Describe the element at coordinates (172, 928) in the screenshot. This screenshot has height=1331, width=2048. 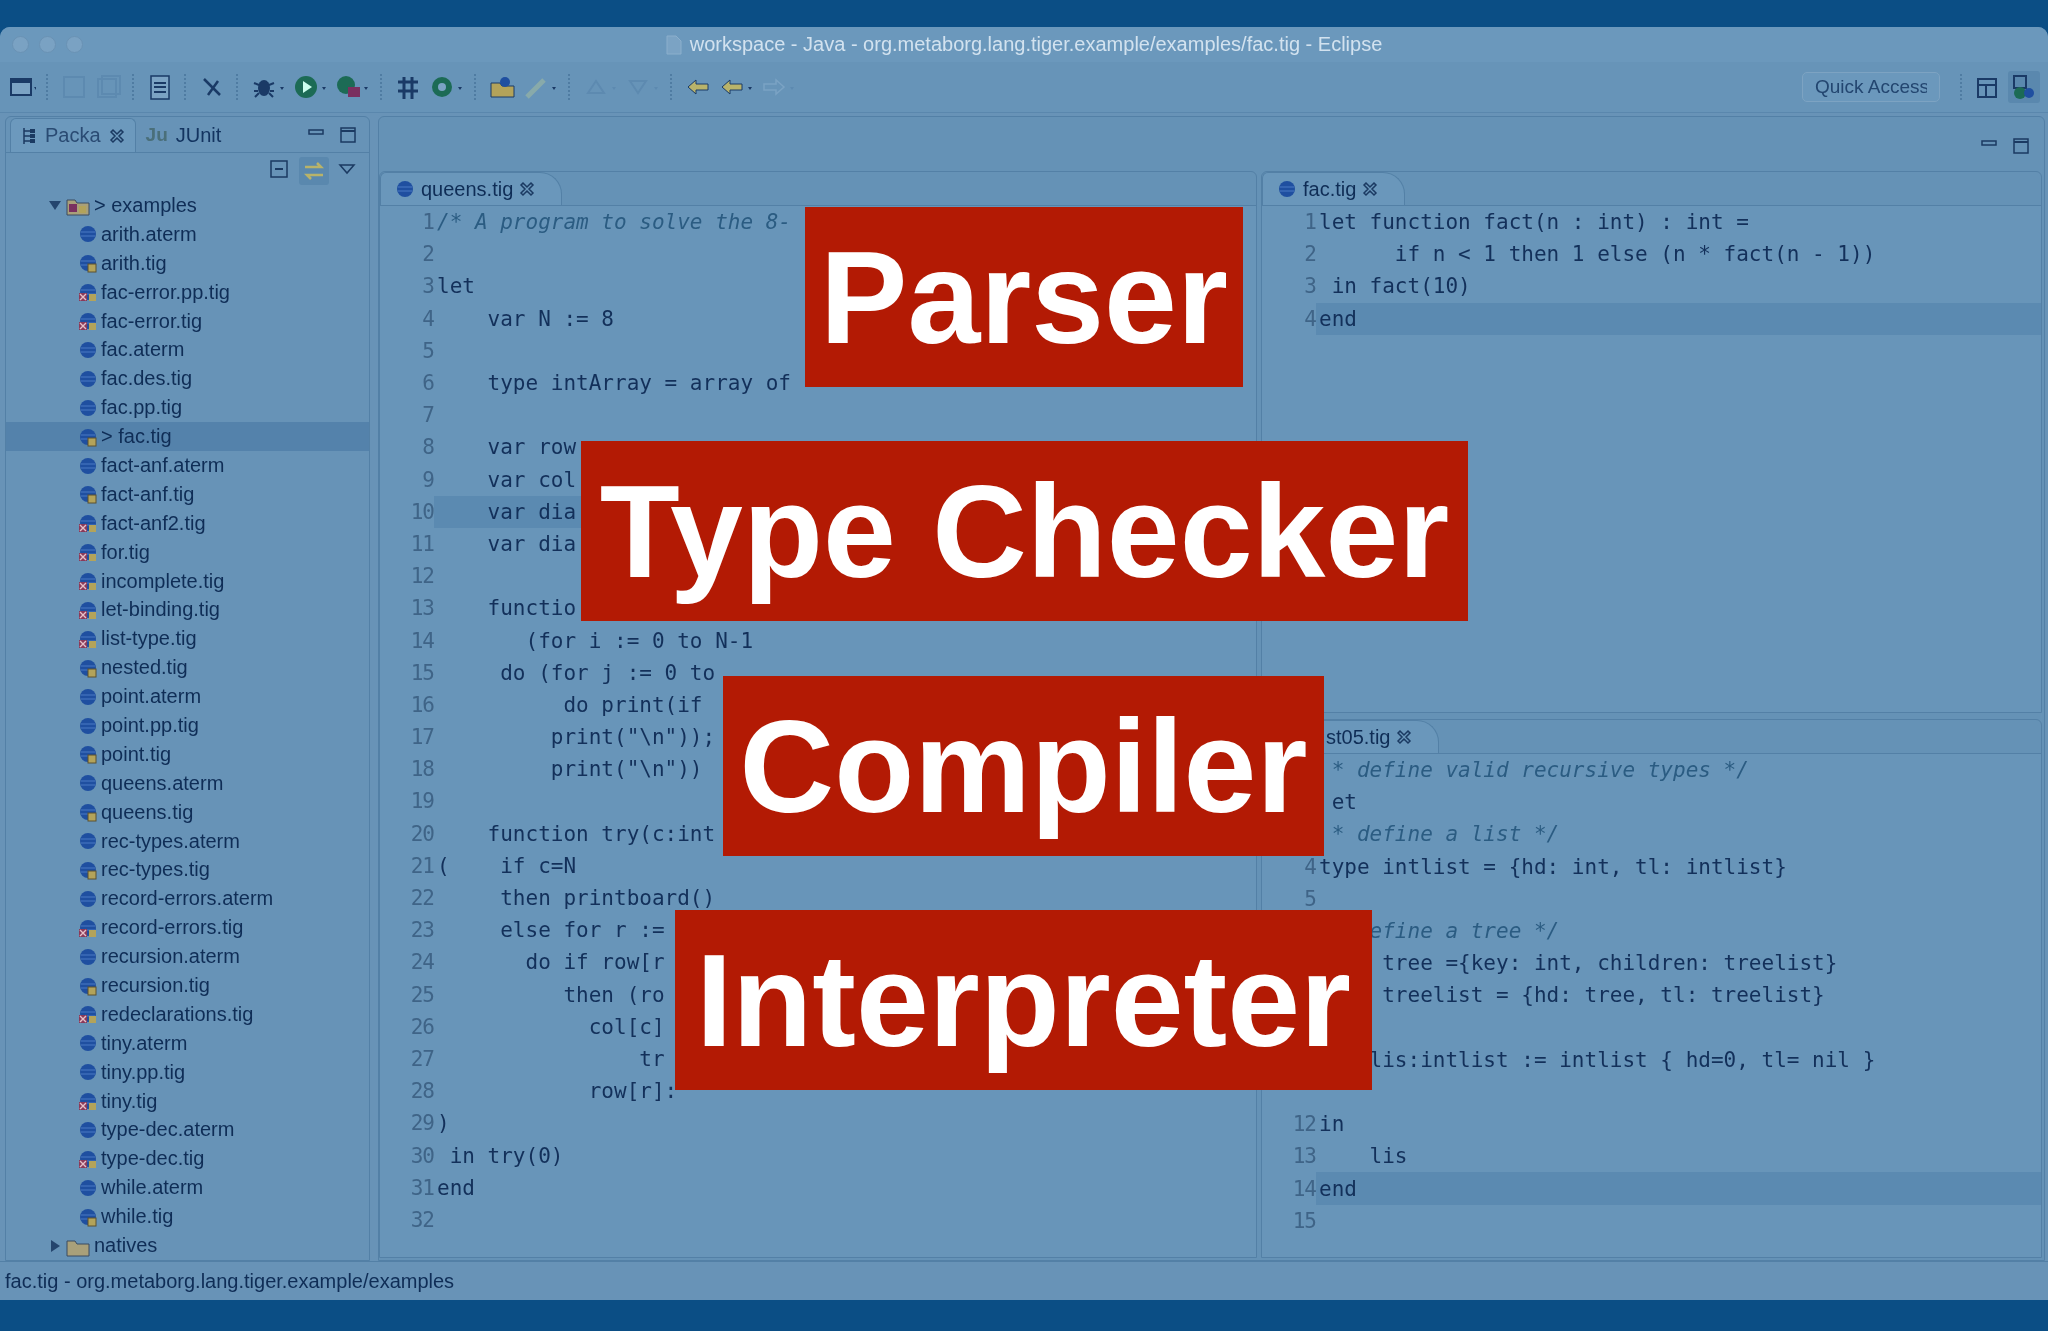
I see `tree-item-label: record-errors.tig` at that location.